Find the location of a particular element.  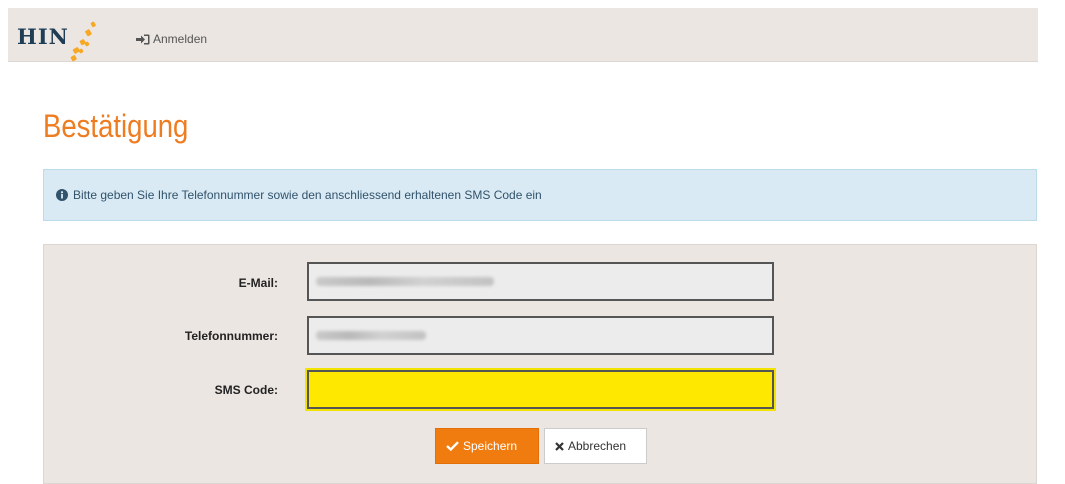

logo-text: HIN is located at coordinates (43, 36).